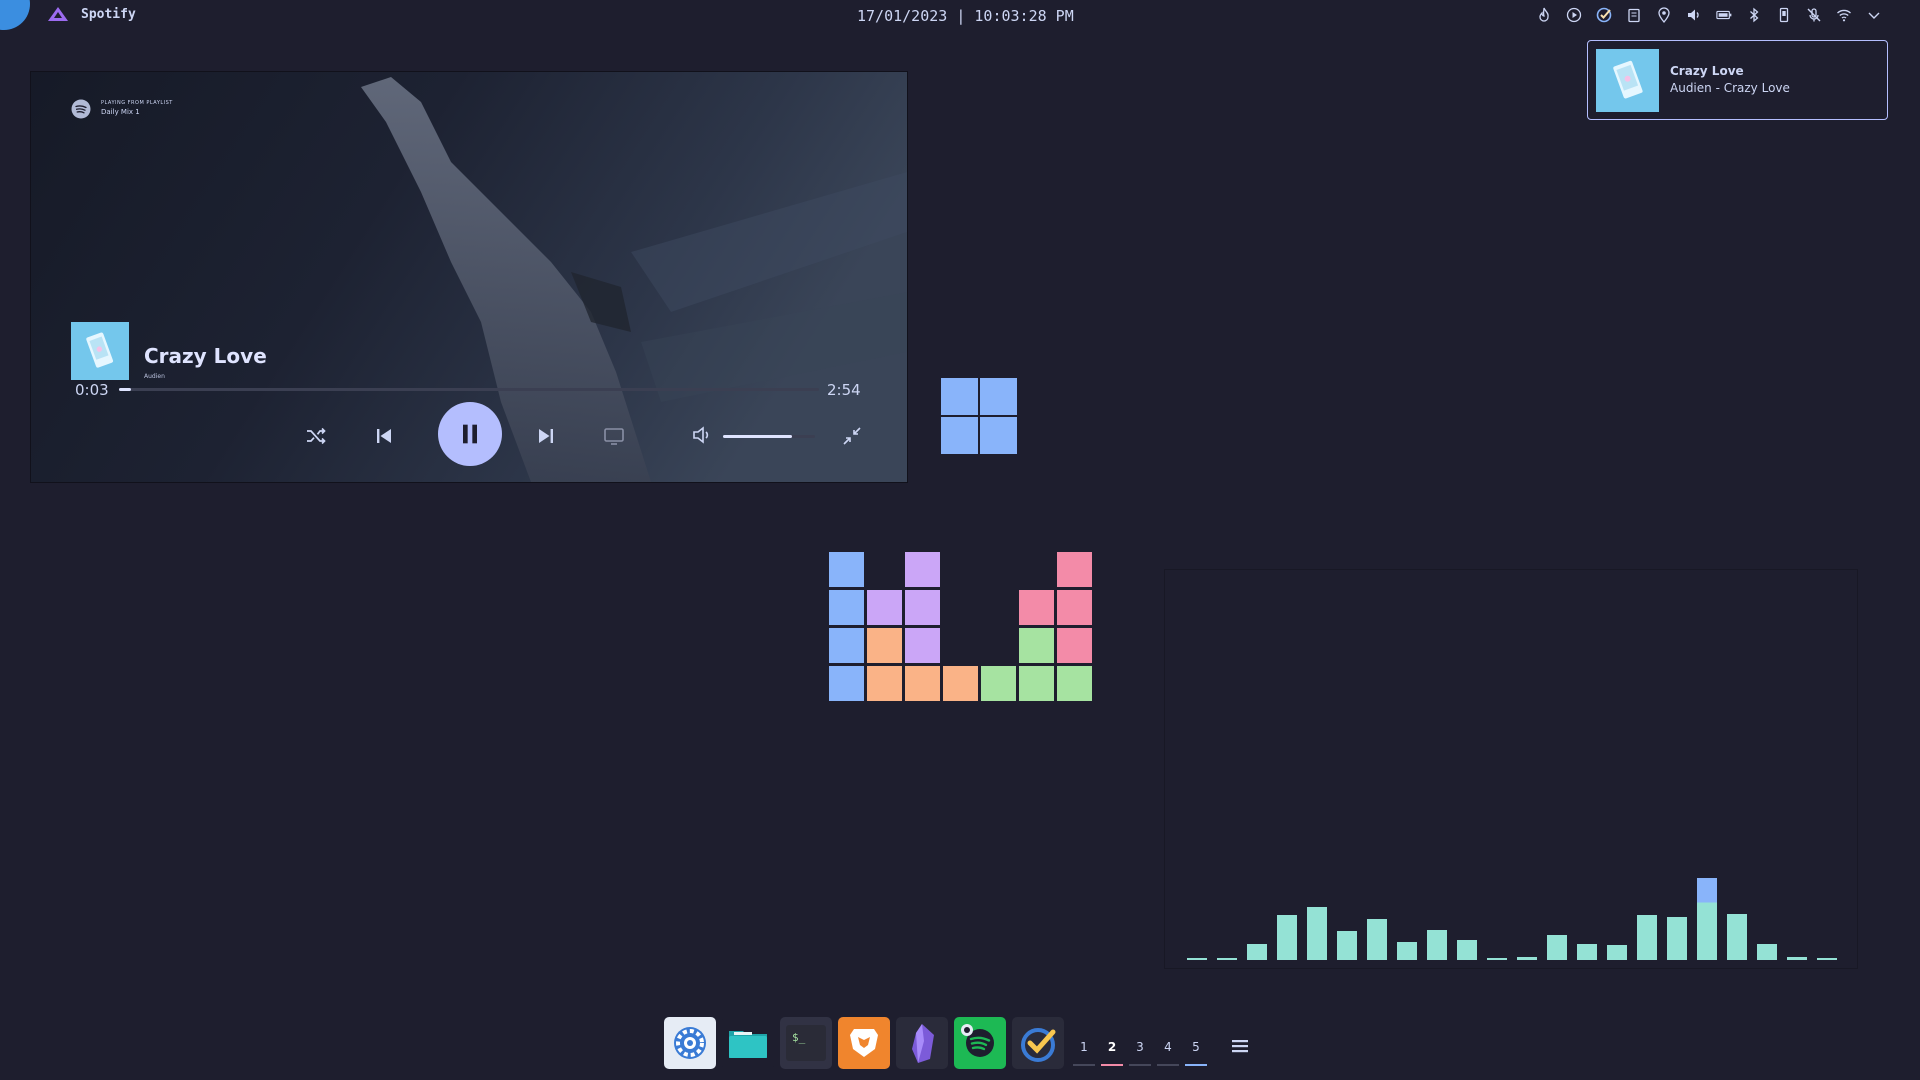  What do you see at coordinates (1084, 1047) in the screenshot?
I see `workspace-1: 1` at bounding box center [1084, 1047].